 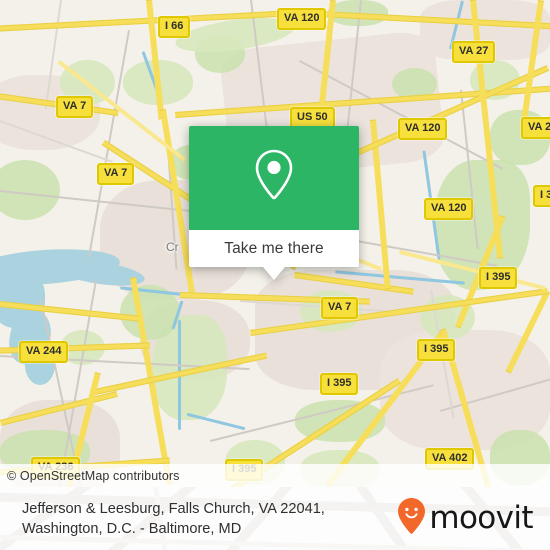 I want to click on popup-image-area, so click(x=274, y=178).